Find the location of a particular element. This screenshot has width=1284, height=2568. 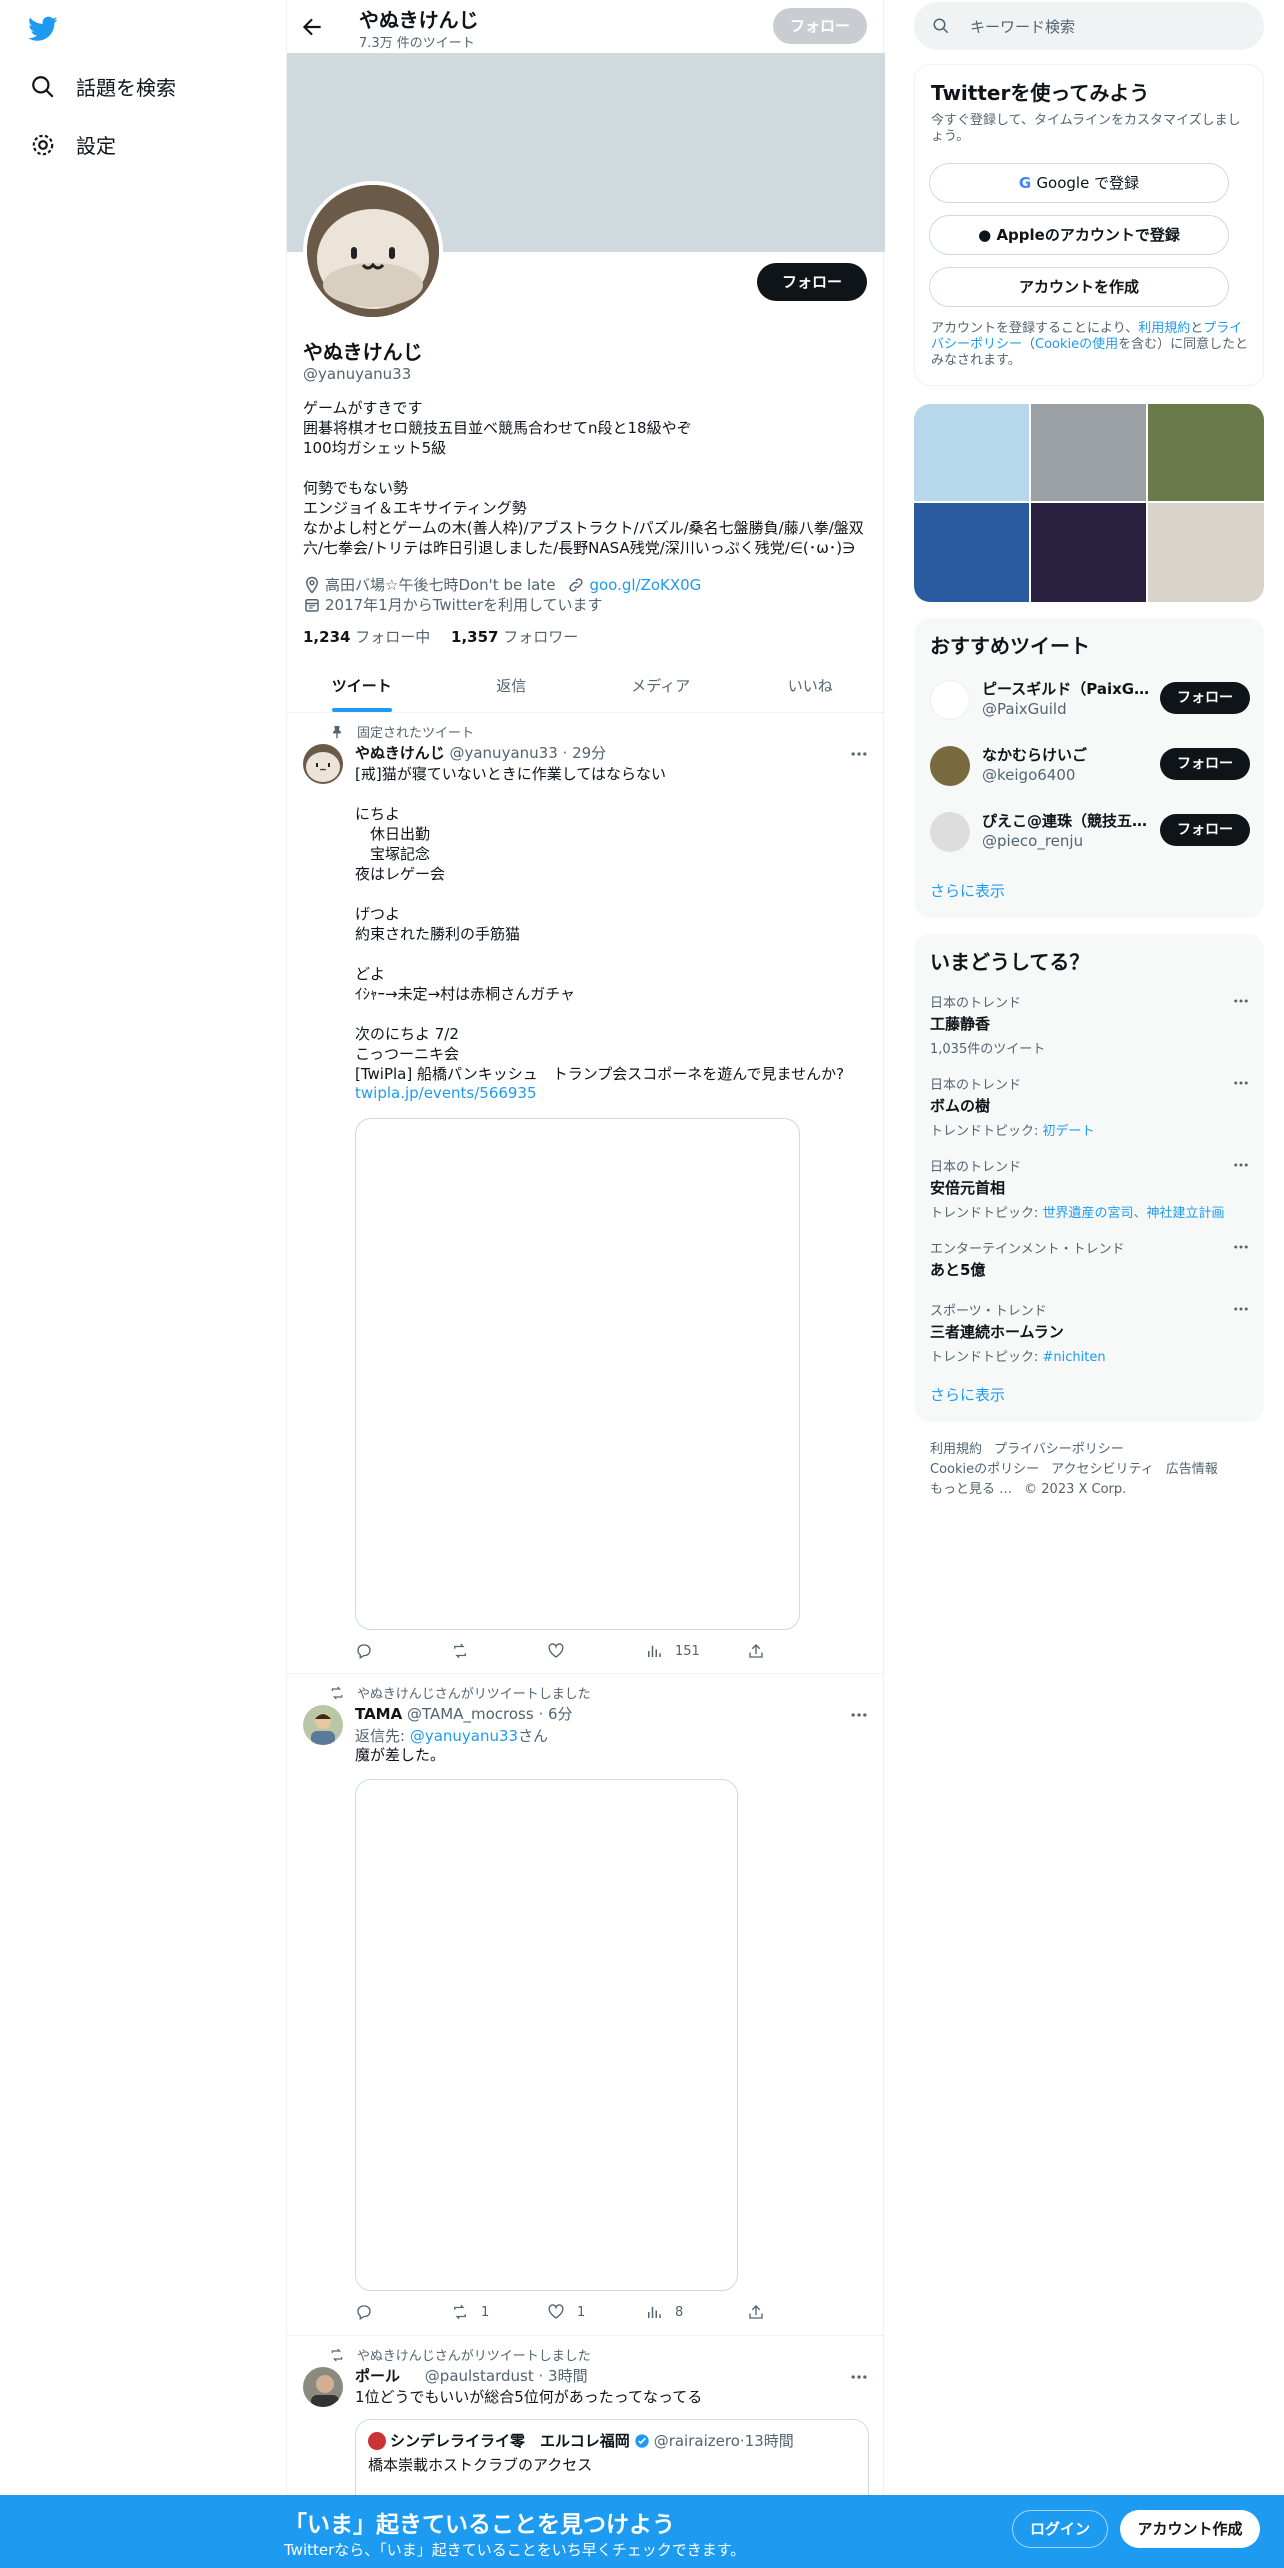

user-name: ピースギルド（PaixGuild） is located at coordinates (1067, 689).